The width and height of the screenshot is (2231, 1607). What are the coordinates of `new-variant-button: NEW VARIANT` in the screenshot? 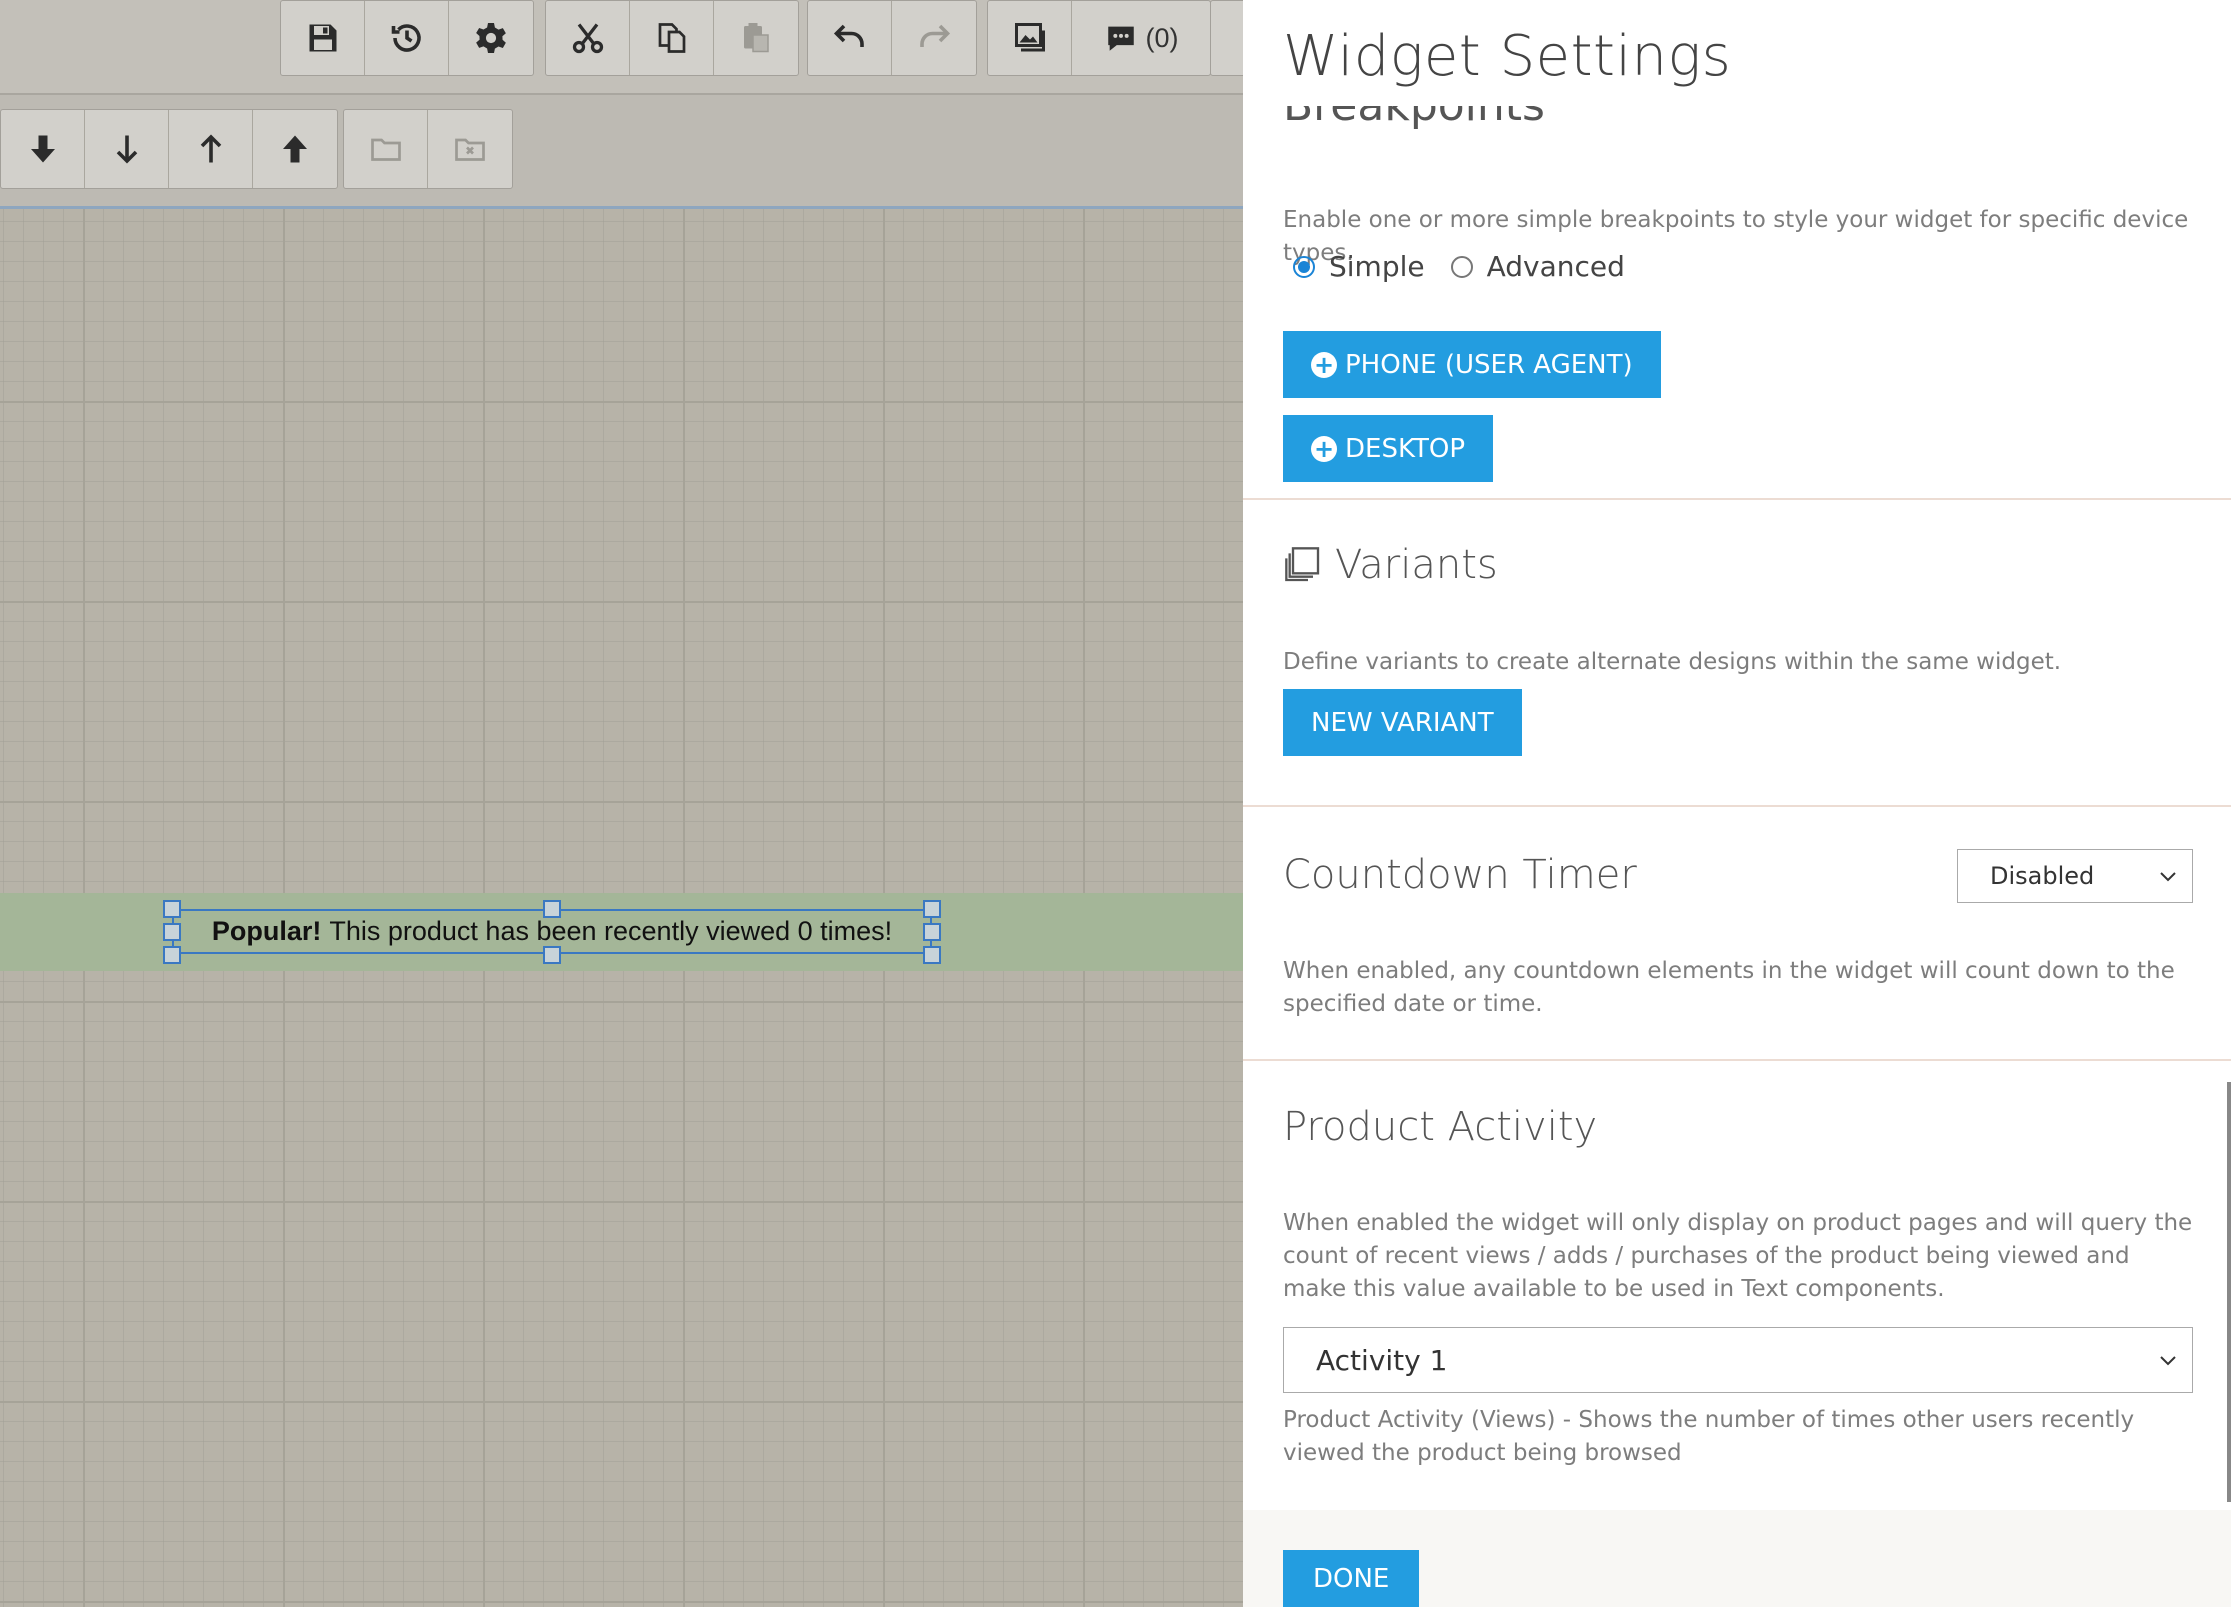 It's located at (1402, 722).